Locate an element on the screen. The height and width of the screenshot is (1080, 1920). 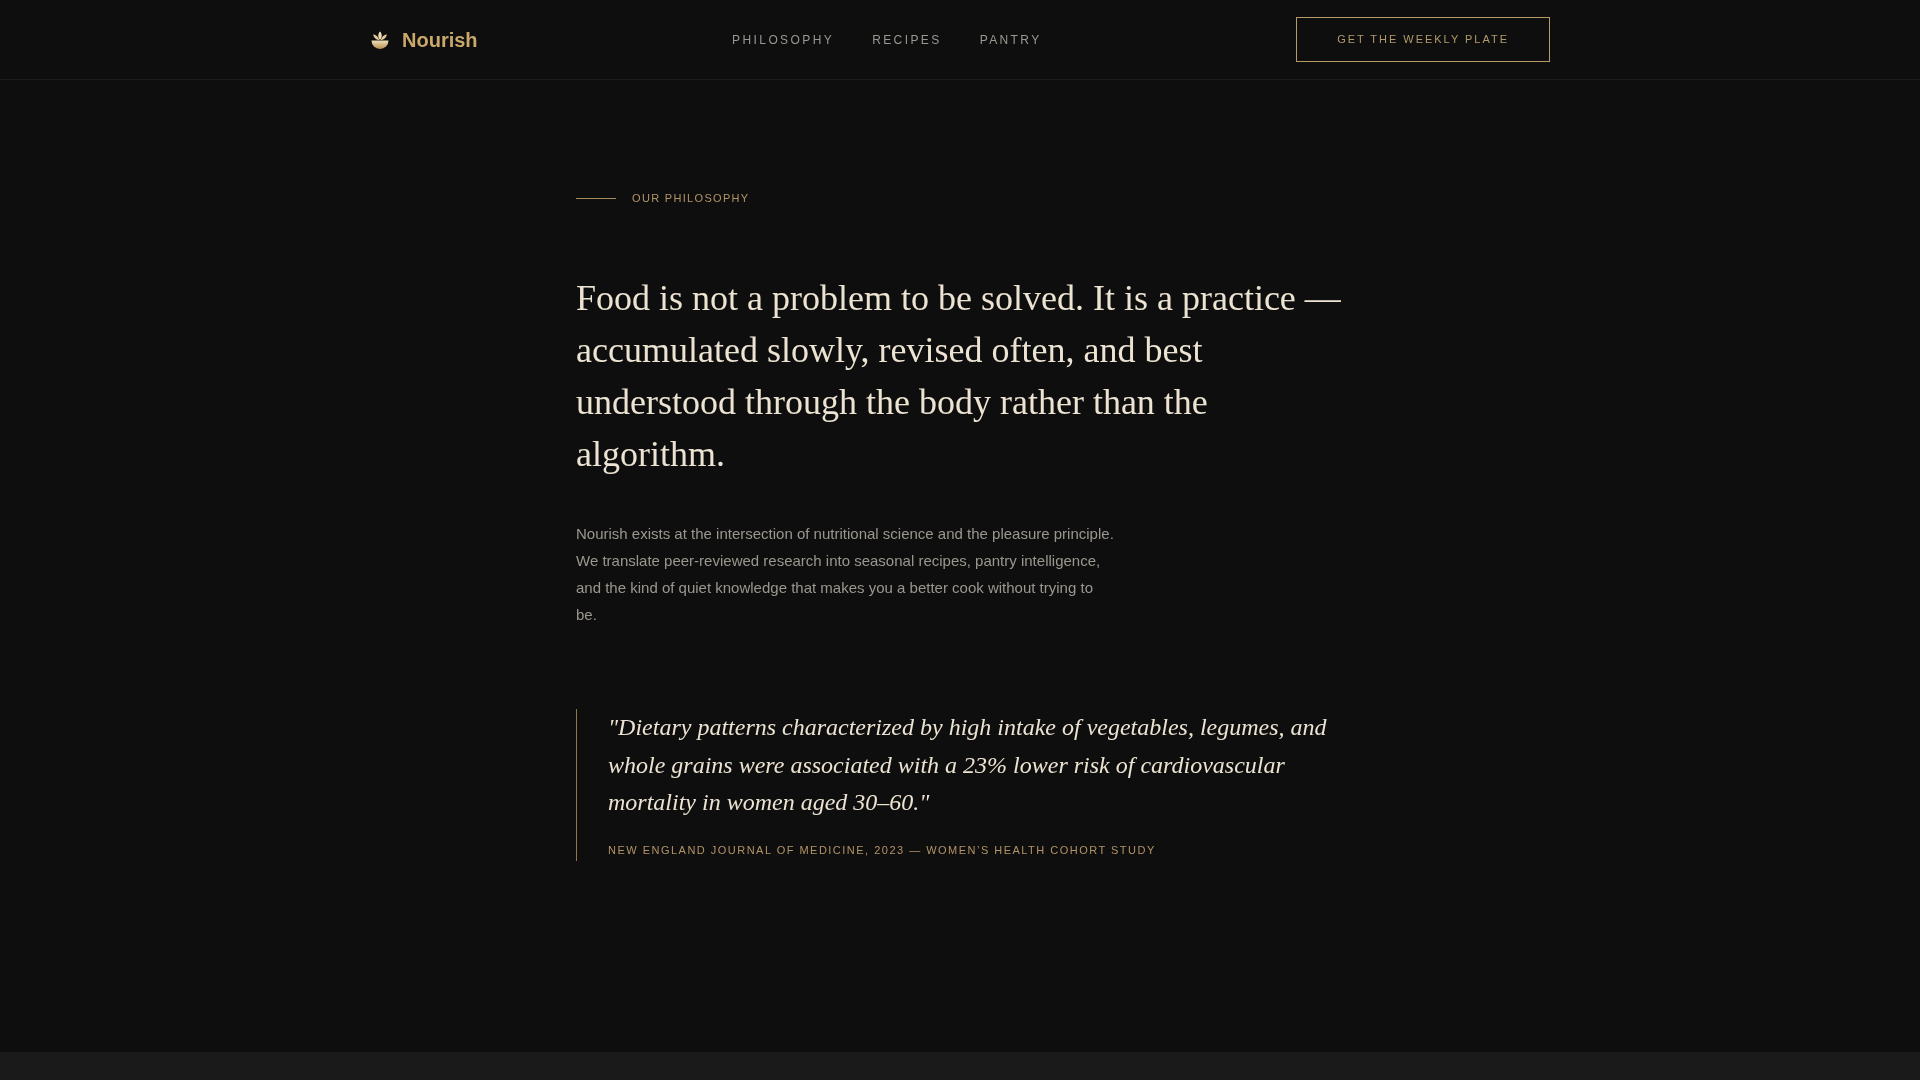
quote-text: "Dietary patterns characterized by high intake of vegetables, legumes, and whole grains were associated with a 23% lower risk of cardiovascular mortality in women aged 30–60." is located at coordinates (968, 765).